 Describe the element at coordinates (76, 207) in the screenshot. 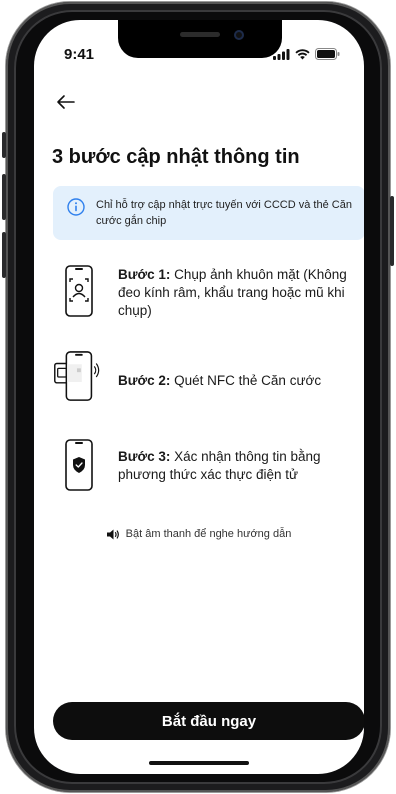

I see `info-circle-icon` at that location.